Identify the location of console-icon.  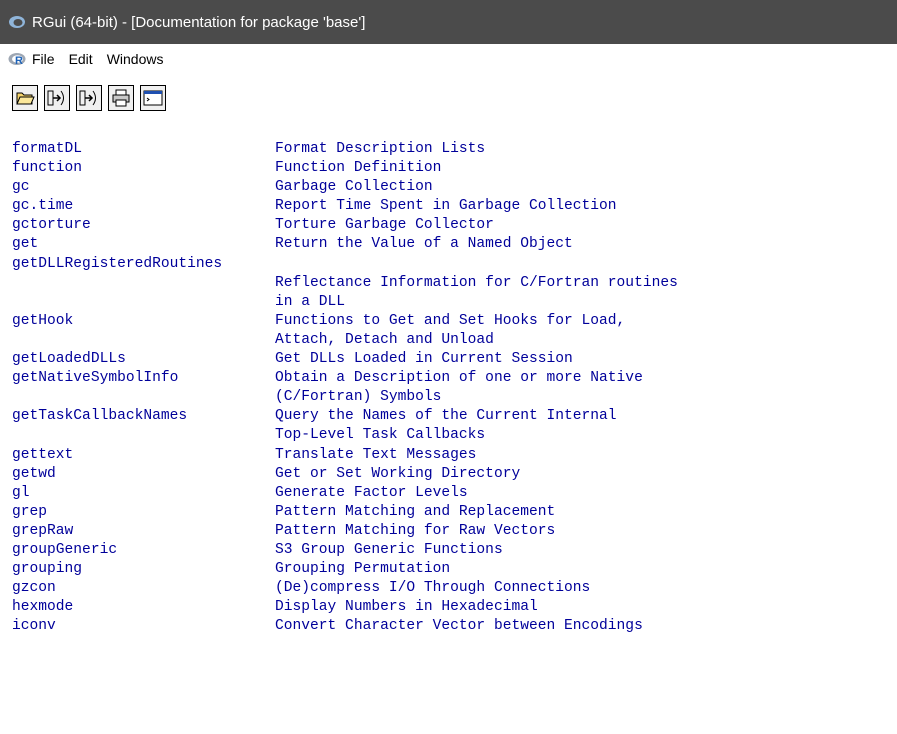
(153, 98).